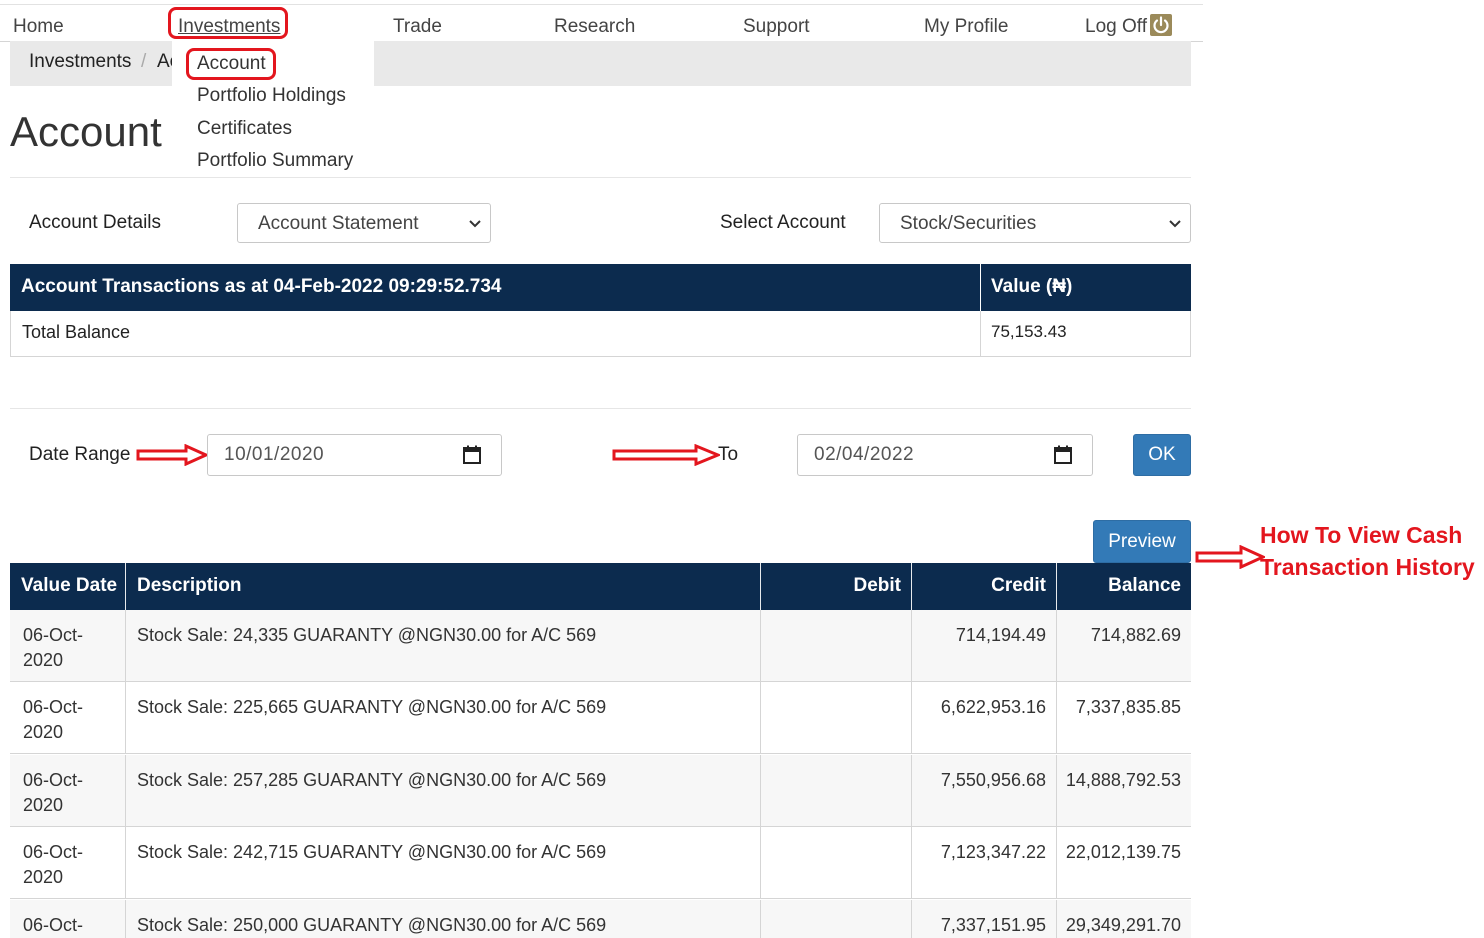 Image resolution: width=1484 pixels, height=938 pixels. What do you see at coordinates (1116, 27) in the screenshot?
I see `nav-log-off: Log Off` at bounding box center [1116, 27].